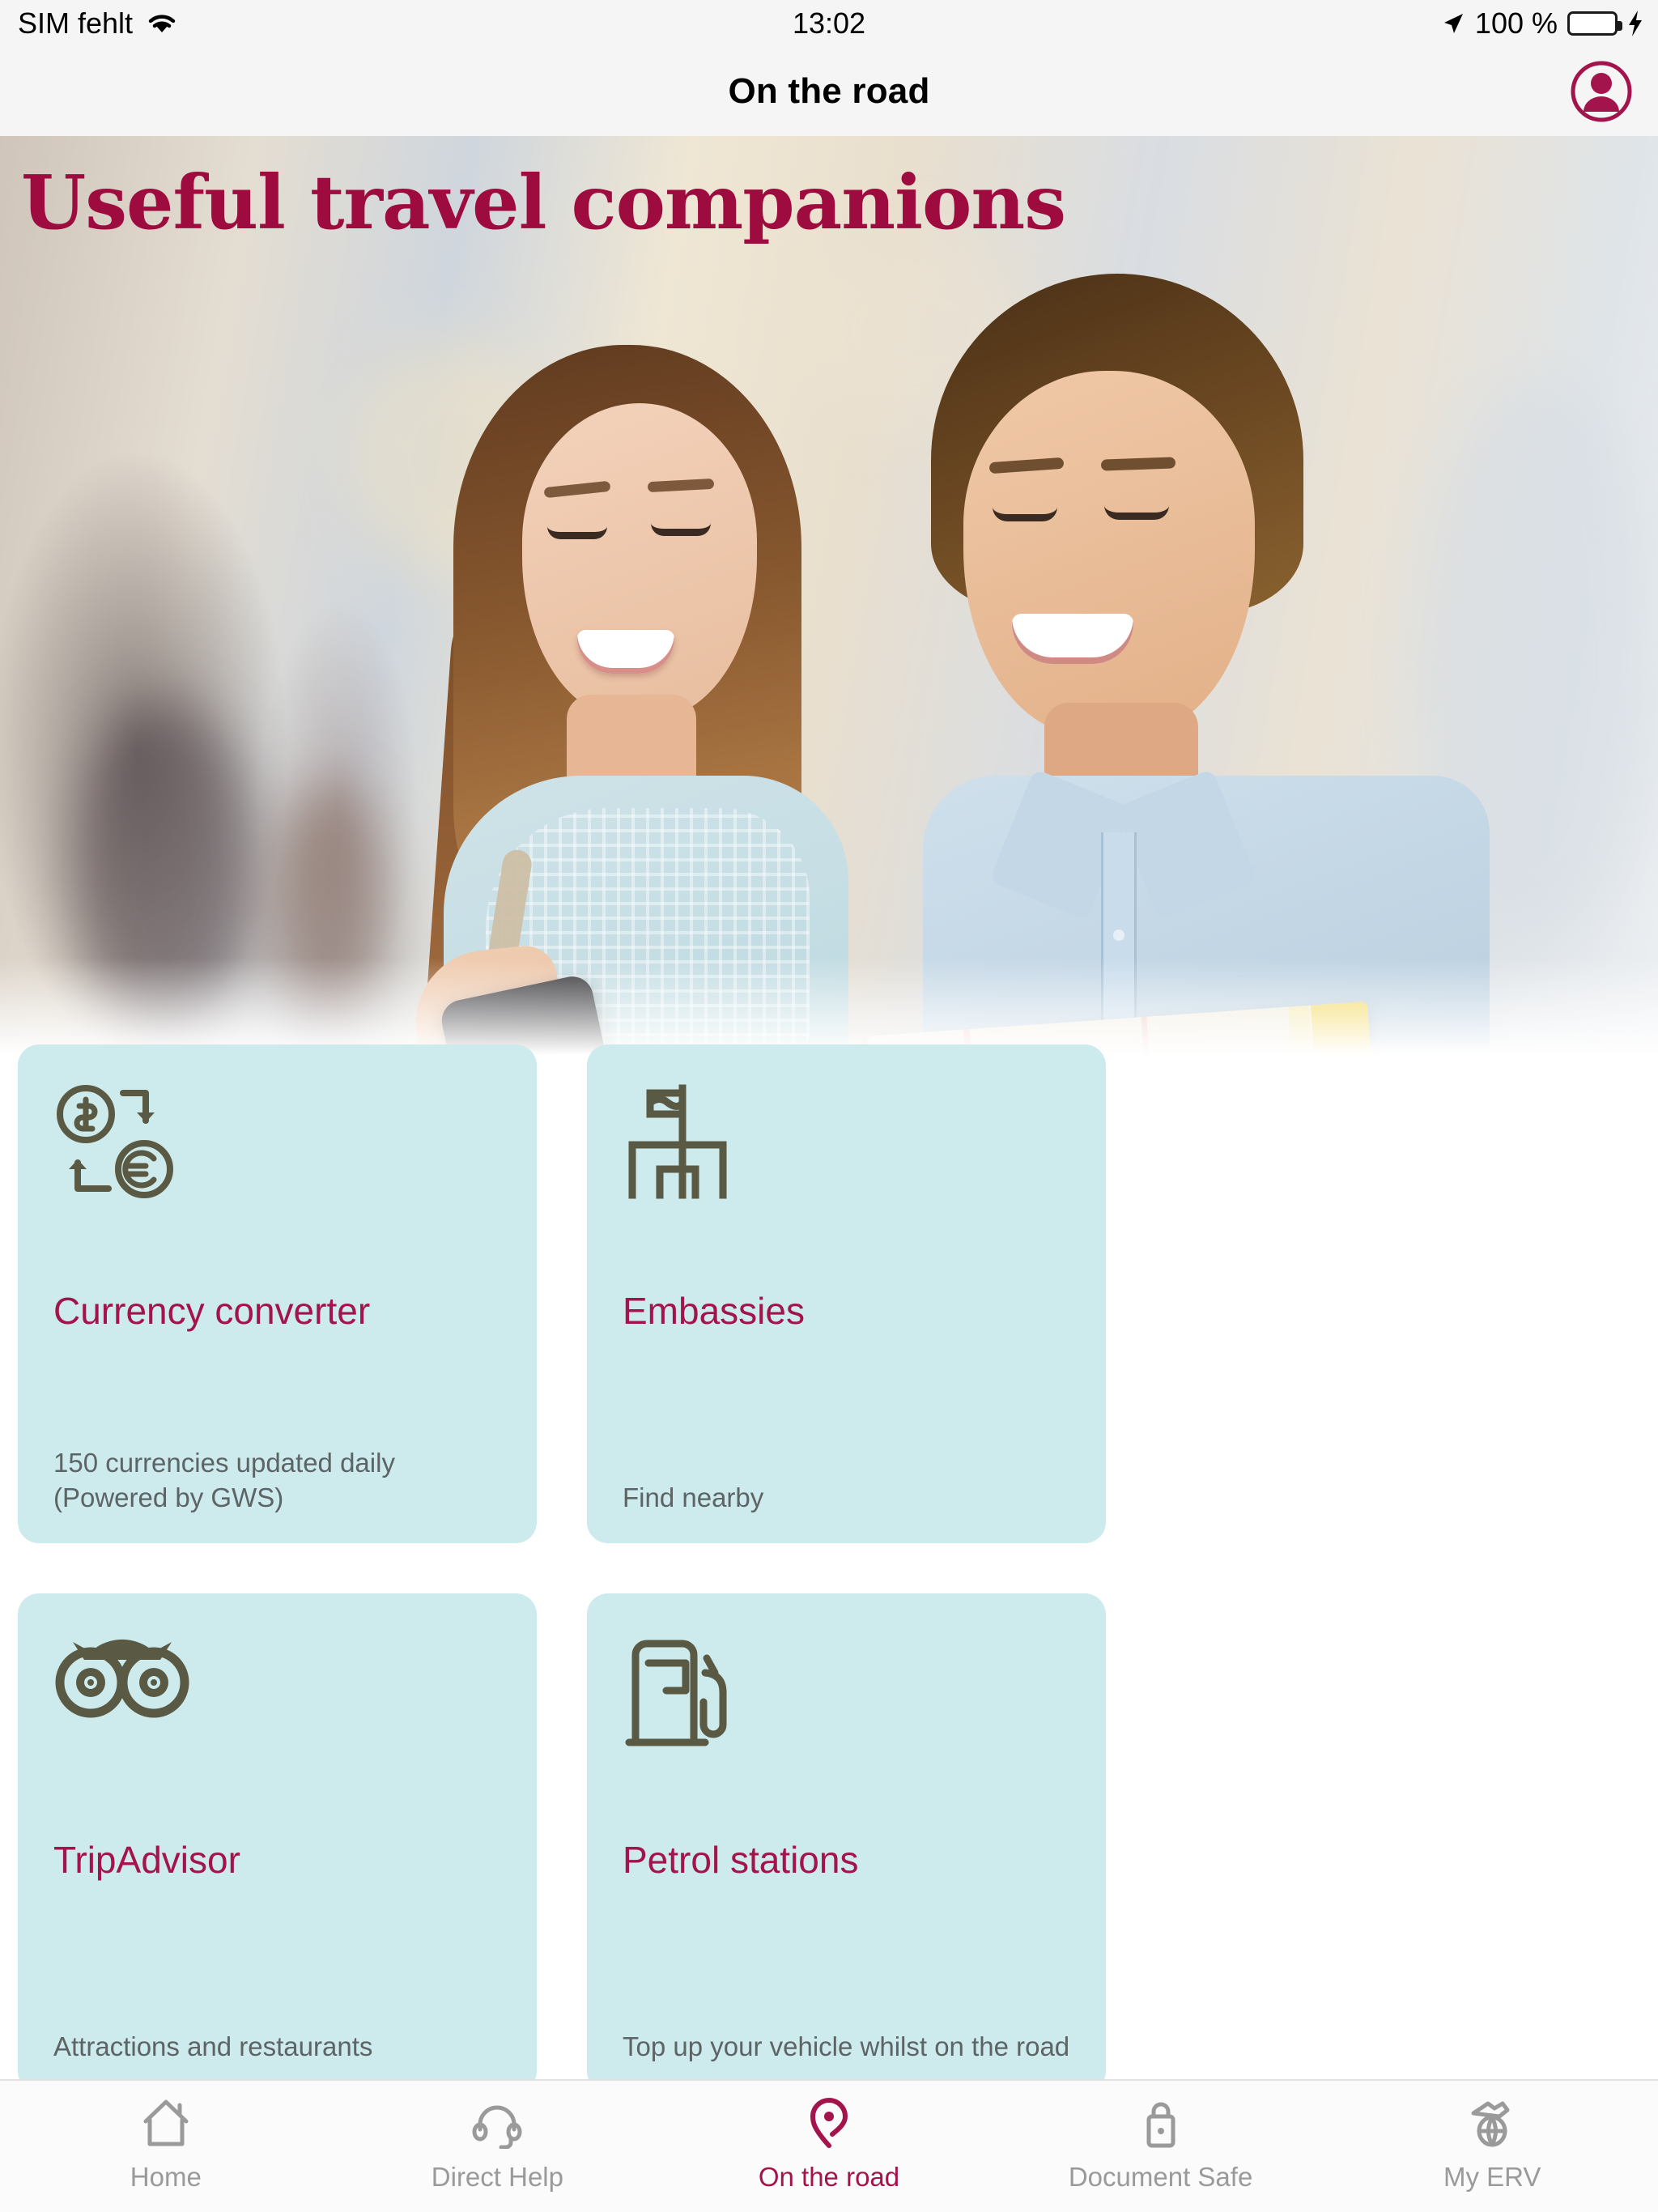 The image size is (1658, 2212). What do you see at coordinates (166, 2177) in the screenshot?
I see `tab-label: Home` at bounding box center [166, 2177].